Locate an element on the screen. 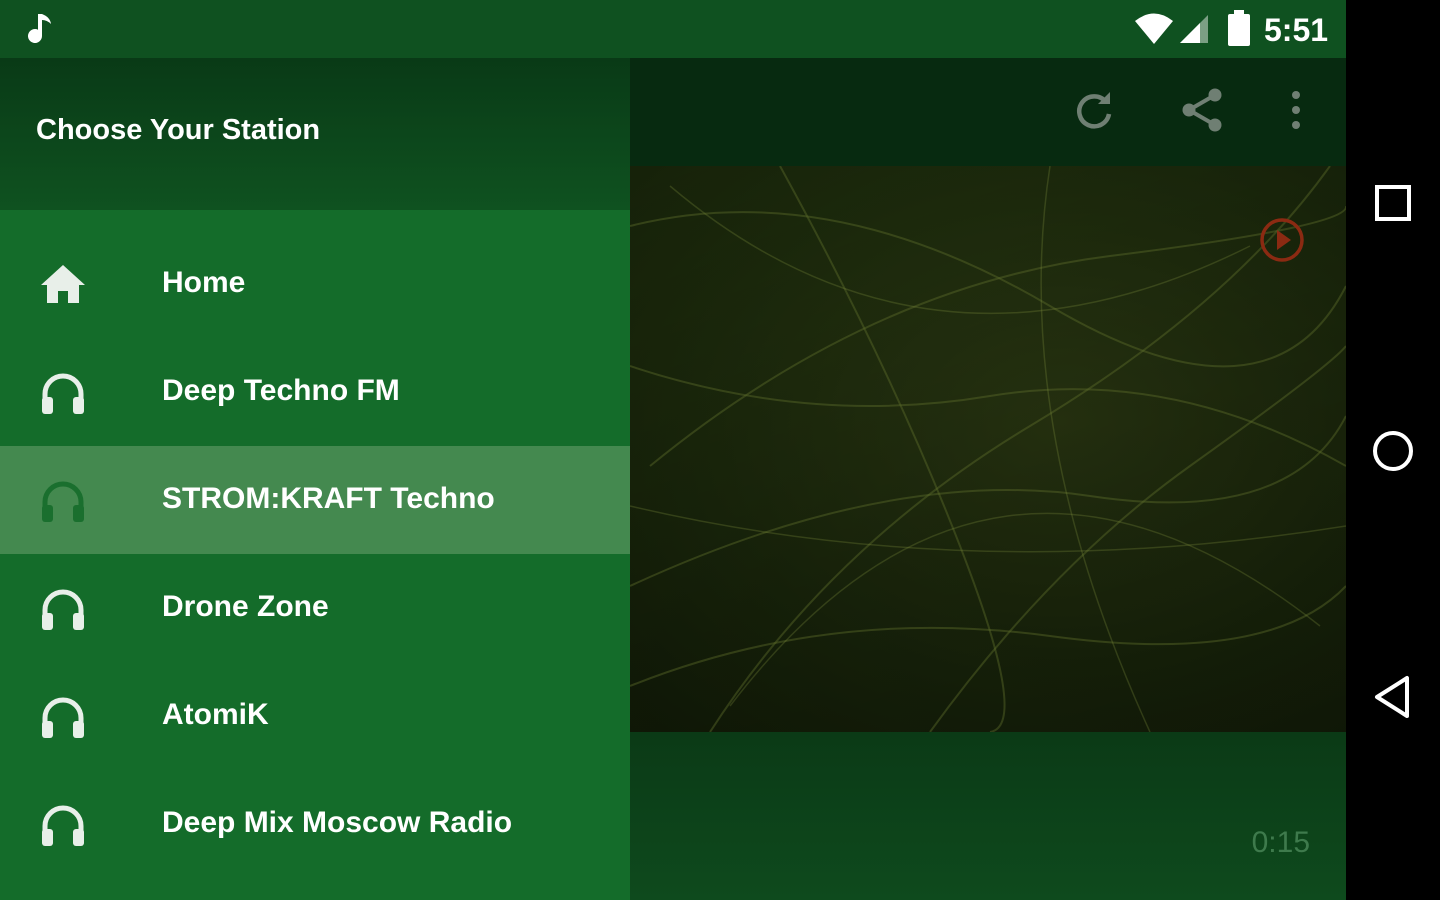 Image resolution: width=1440 pixels, height=900 pixels. menu-item-deep-techno-fm: Deep Techno FM is located at coordinates (315, 392).